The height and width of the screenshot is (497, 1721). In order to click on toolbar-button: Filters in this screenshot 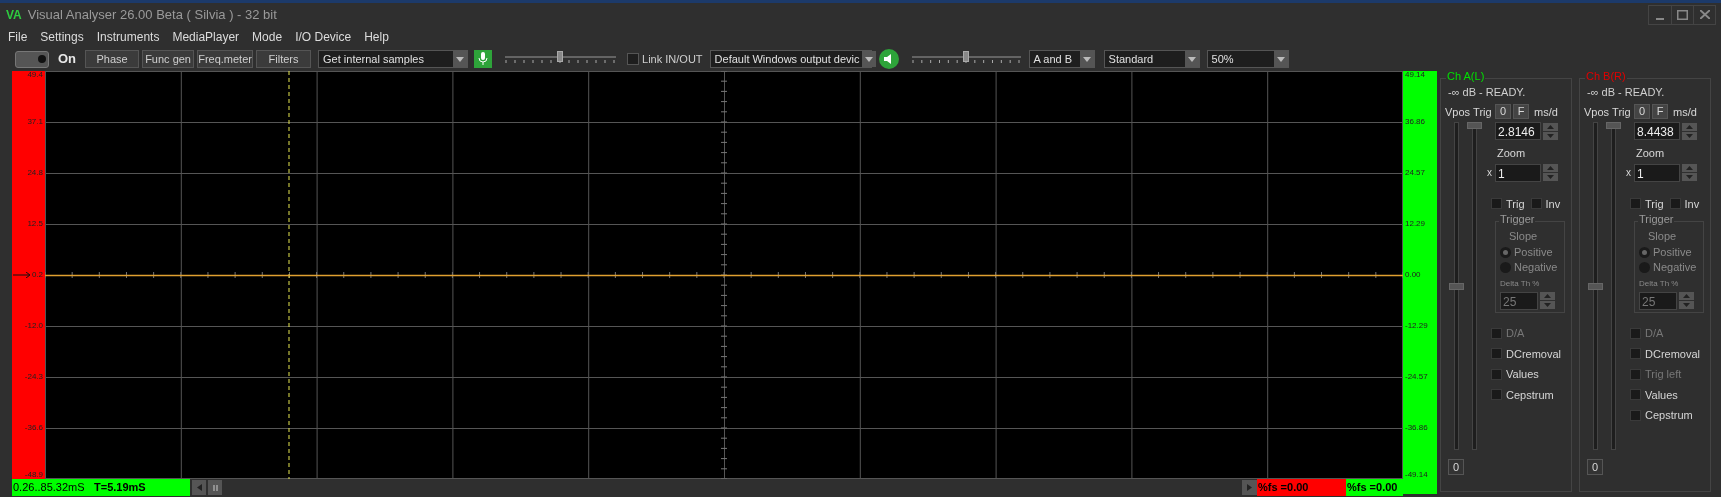, I will do `click(284, 59)`.